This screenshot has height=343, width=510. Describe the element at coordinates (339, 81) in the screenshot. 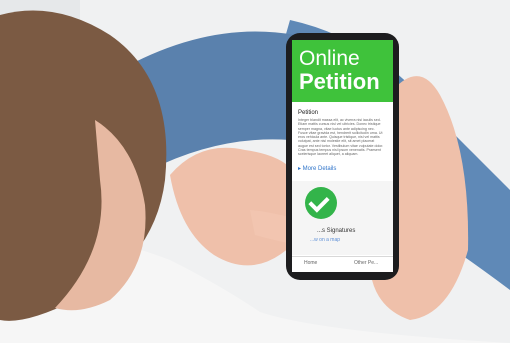

I see `hero-title-petition: Petition` at that location.